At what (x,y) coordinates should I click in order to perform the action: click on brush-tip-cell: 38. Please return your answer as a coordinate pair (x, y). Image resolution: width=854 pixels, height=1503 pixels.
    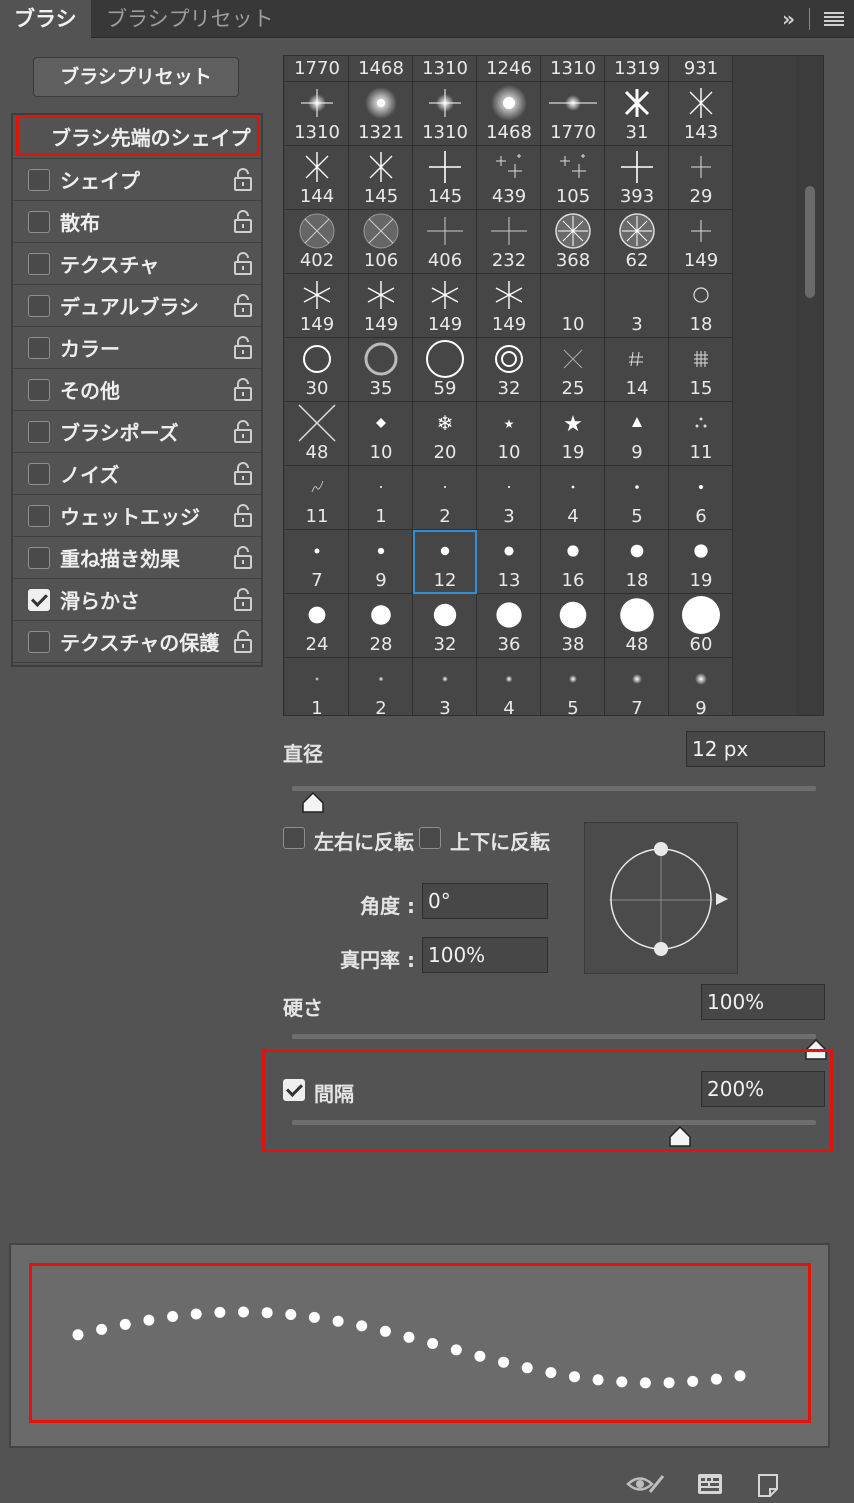
    Looking at the image, I should click on (573, 626).